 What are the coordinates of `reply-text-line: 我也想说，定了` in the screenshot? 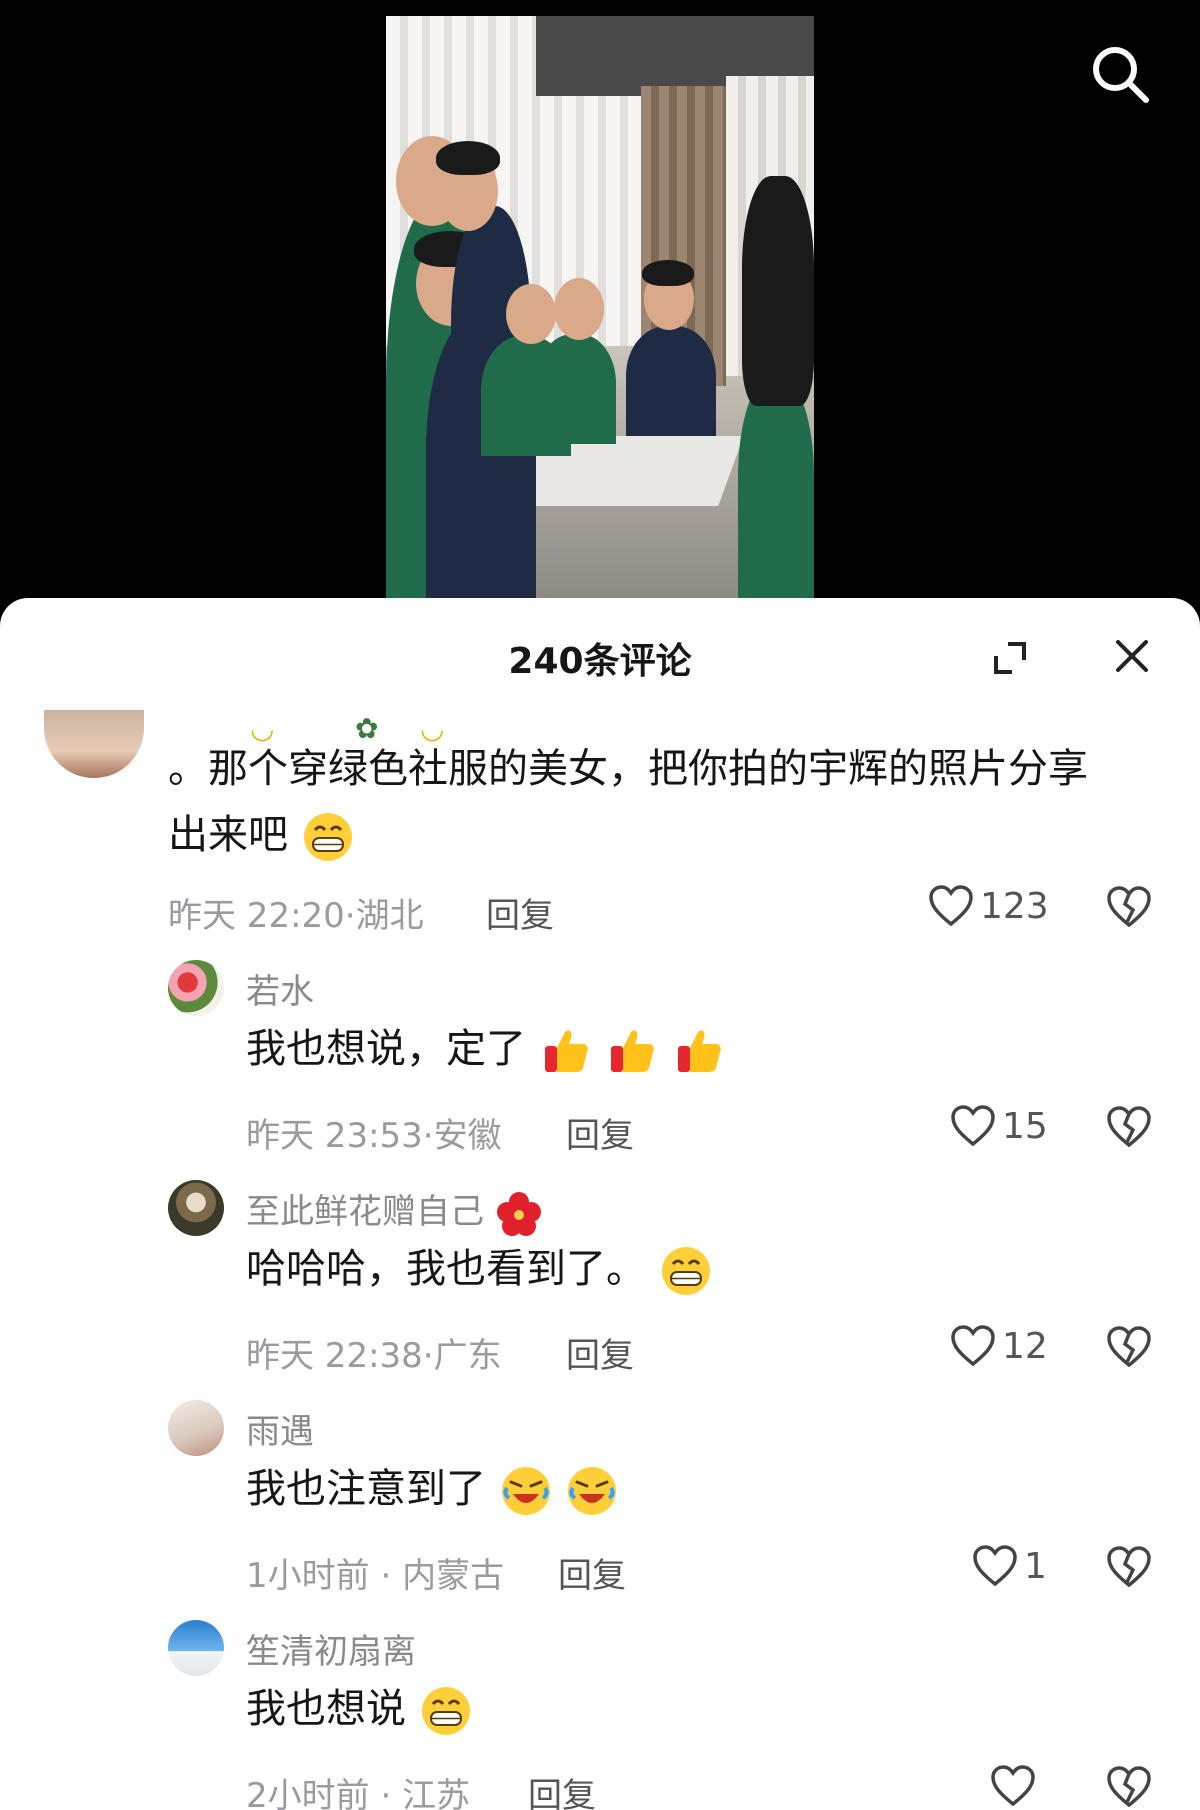 It's located at (486, 1049).